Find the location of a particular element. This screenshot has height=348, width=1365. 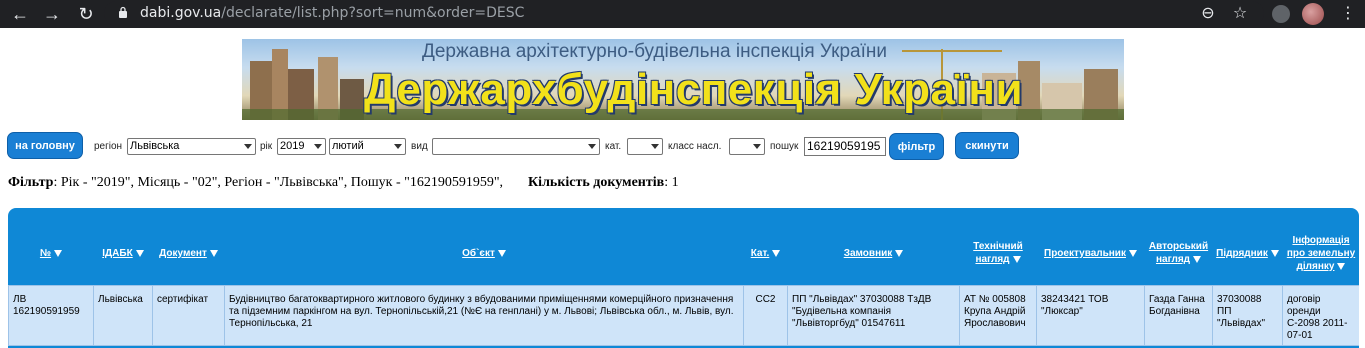

forward-icon: → is located at coordinates (52, 14).